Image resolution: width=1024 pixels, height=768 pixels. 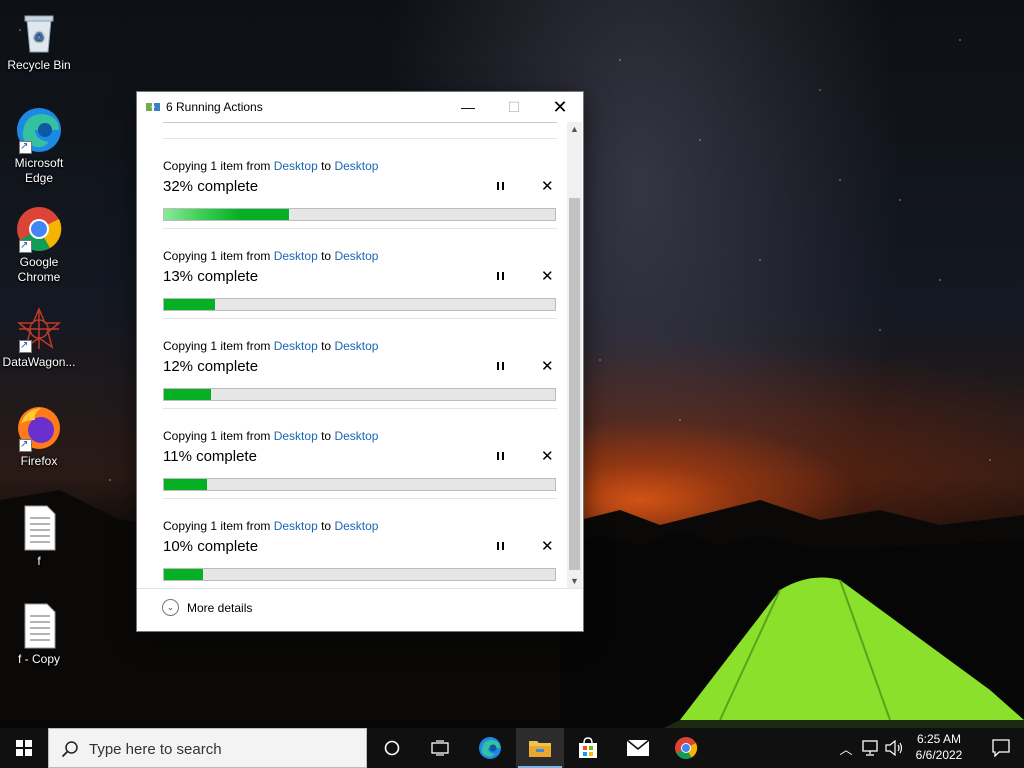 What do you see at coordinates (360, 107) in the screenshot?
I see `dialog-titlebar: 6 Running Actions — ☐ ✕` at bounding box center [360, 107].